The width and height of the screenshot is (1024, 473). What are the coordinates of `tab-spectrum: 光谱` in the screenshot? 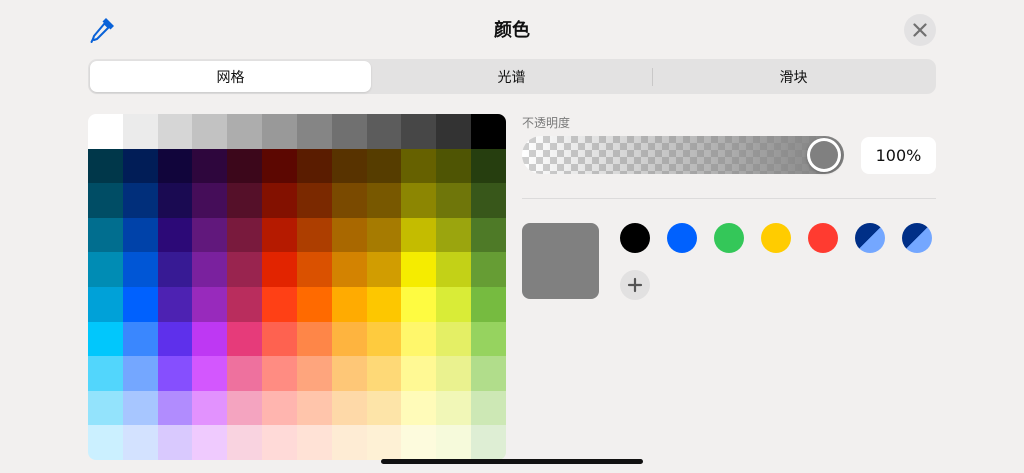 It's located at (511, 76).